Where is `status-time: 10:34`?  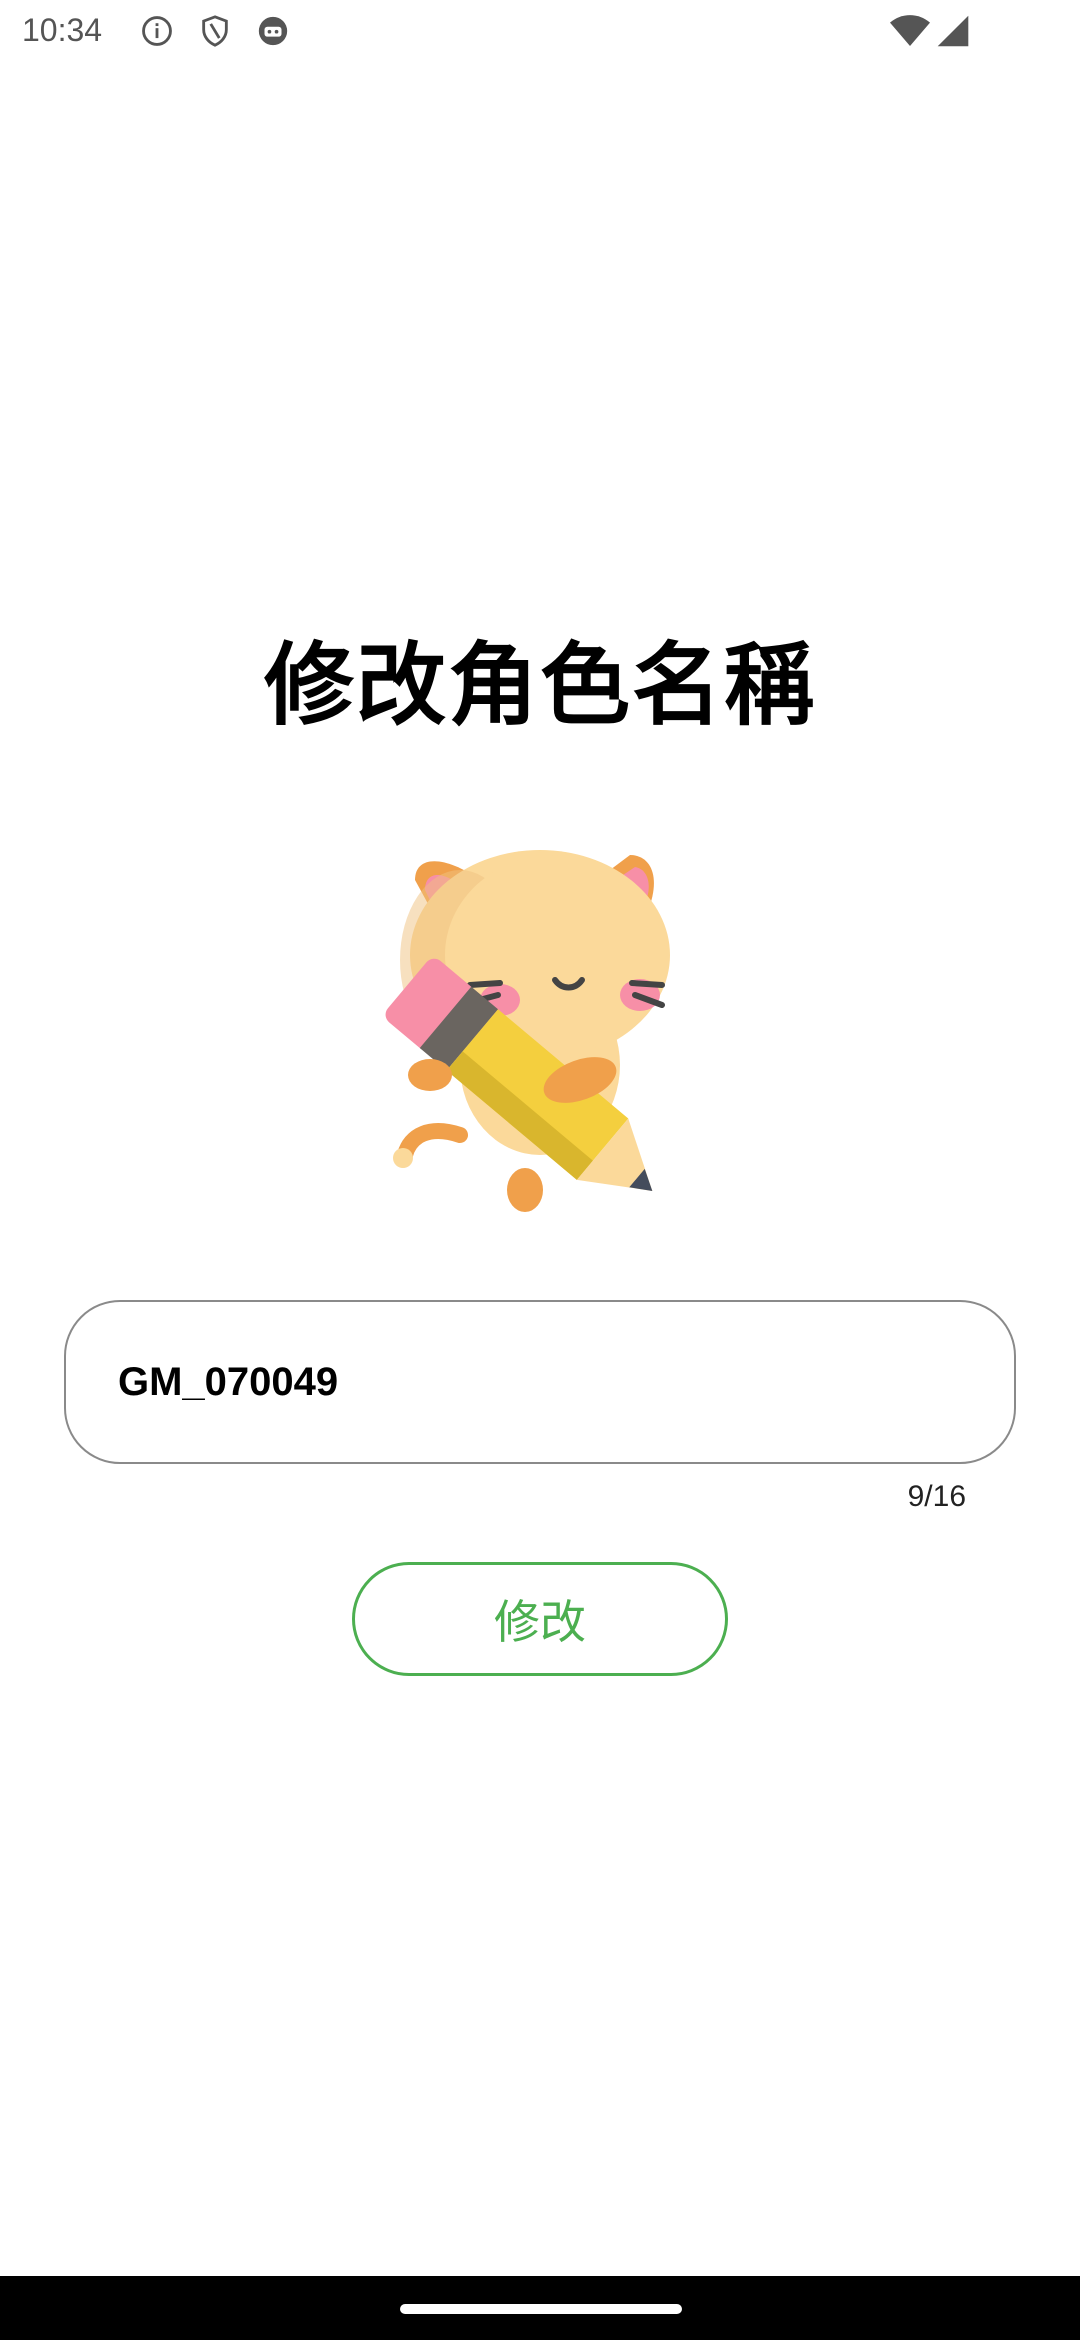 status-time: 10:34 is located at coordinates (62, 30).